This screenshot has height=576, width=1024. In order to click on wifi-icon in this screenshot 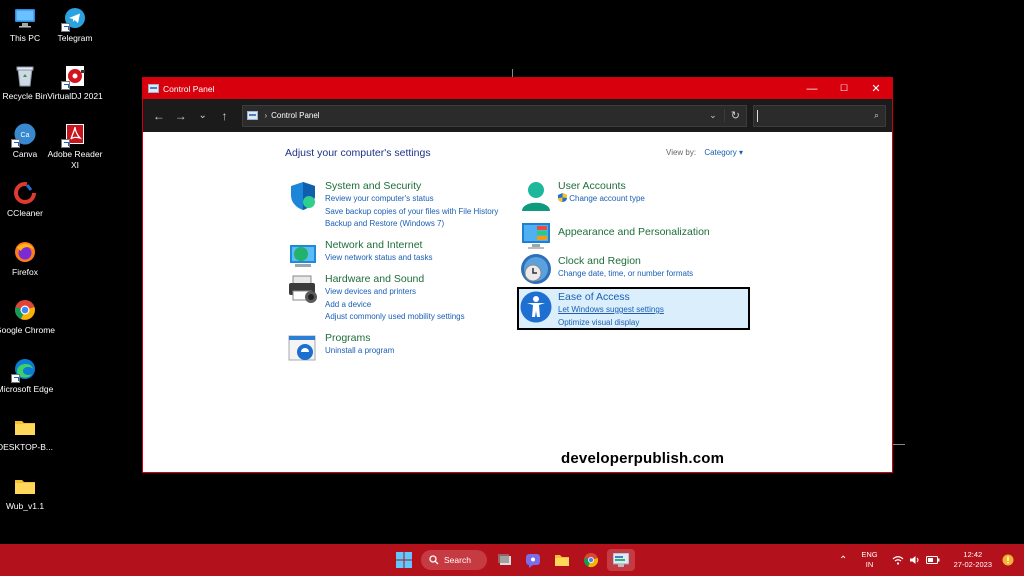, I will do `click(898, 560)`.